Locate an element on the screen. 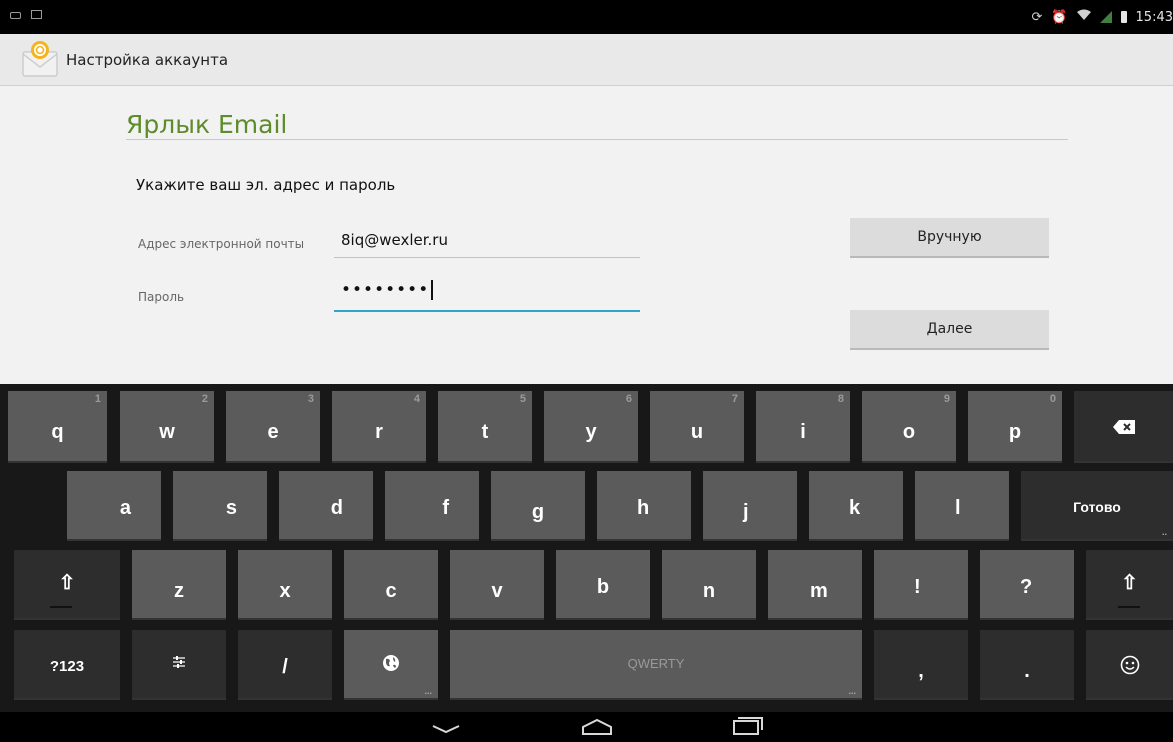 This screenshot has width=1173, height=742. key-settings is located at coordinates (179, 665).